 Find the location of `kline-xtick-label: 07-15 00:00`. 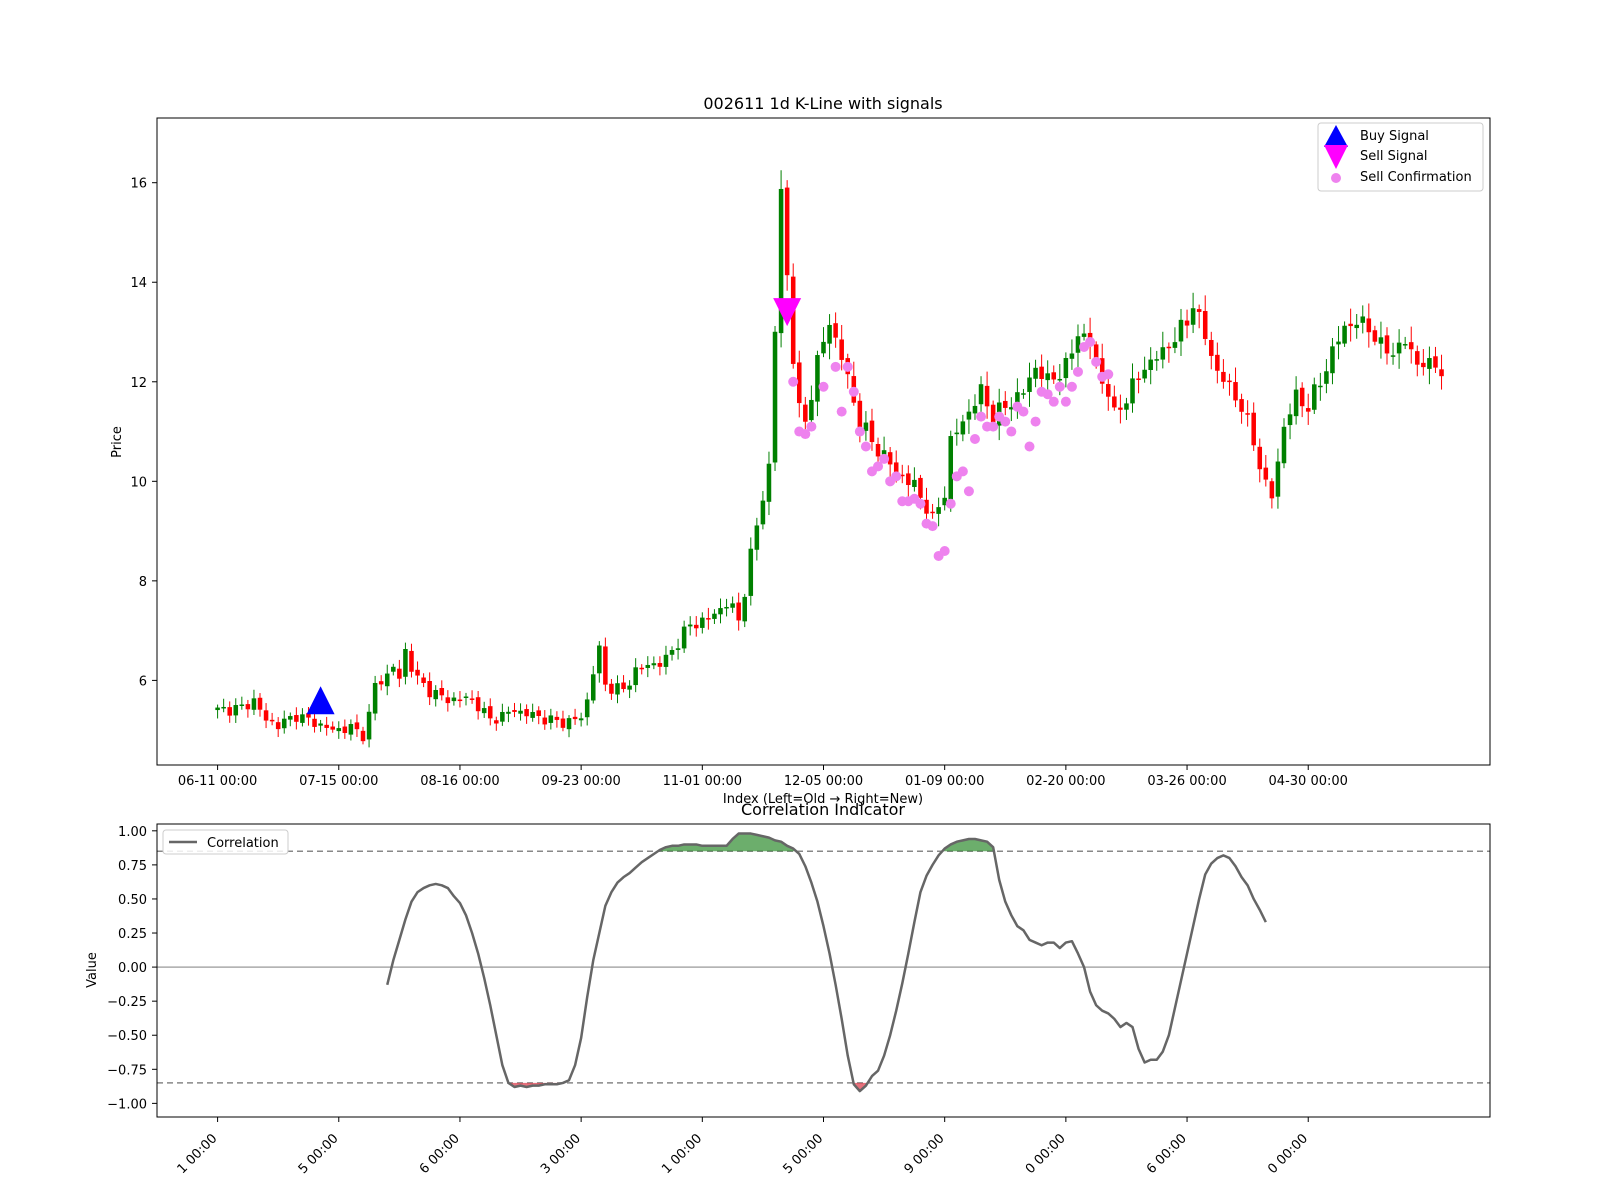

kline-xtick-label: 07-15 00:00 is located at coordinates (338, 781).